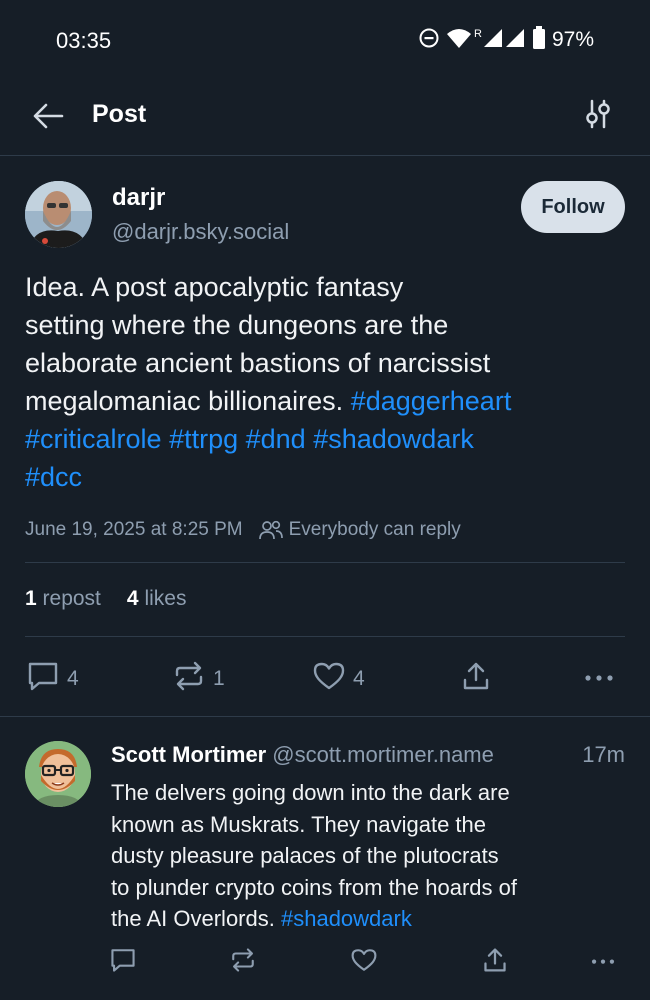  I want to click on repost-label: repost, so click(71, 598).